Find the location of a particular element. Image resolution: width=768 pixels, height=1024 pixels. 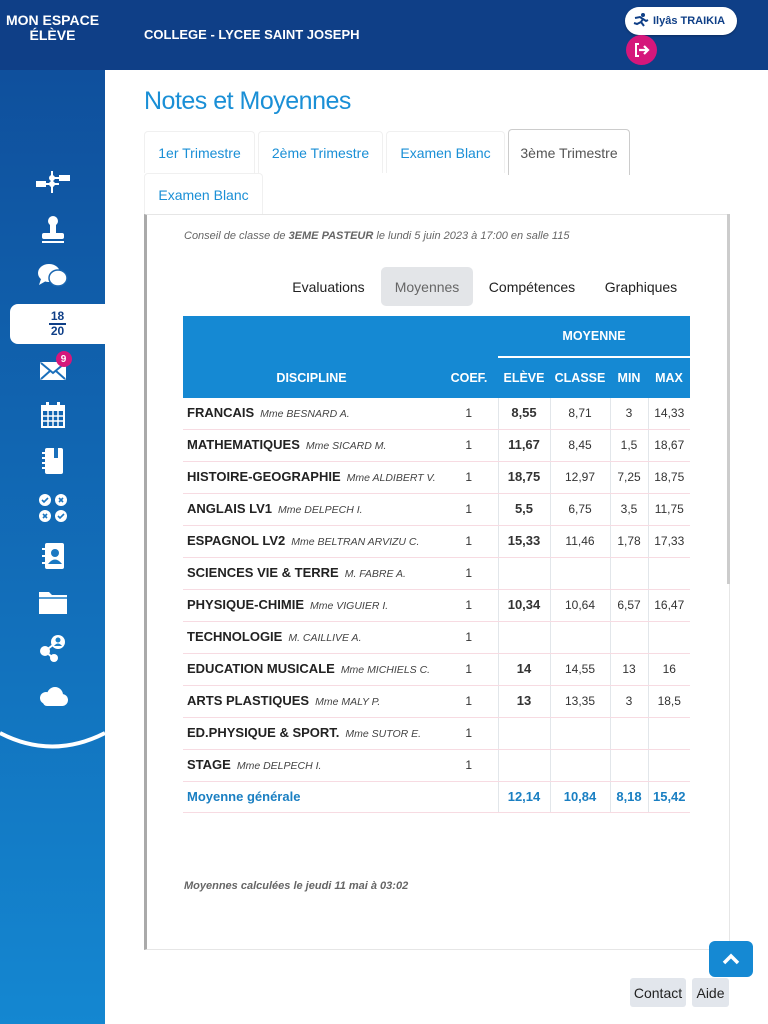

brand: MON ESPACE ÉLÈVE is located at coordinates (52, 28).